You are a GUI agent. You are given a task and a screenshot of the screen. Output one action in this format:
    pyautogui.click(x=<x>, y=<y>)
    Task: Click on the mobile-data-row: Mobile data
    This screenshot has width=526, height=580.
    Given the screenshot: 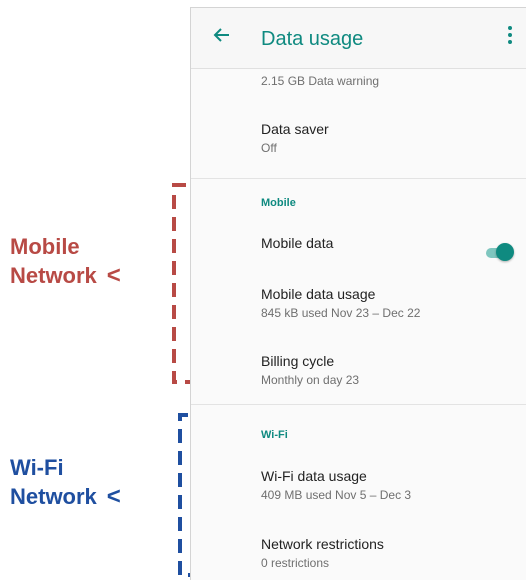 What is the action you would take?
    pyautogui.click(x=384, y=243)
    